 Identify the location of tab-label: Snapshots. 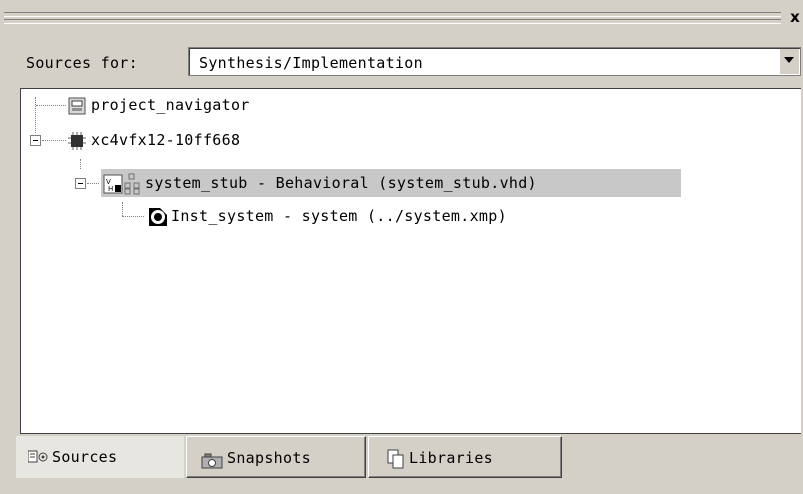
(269, 458).